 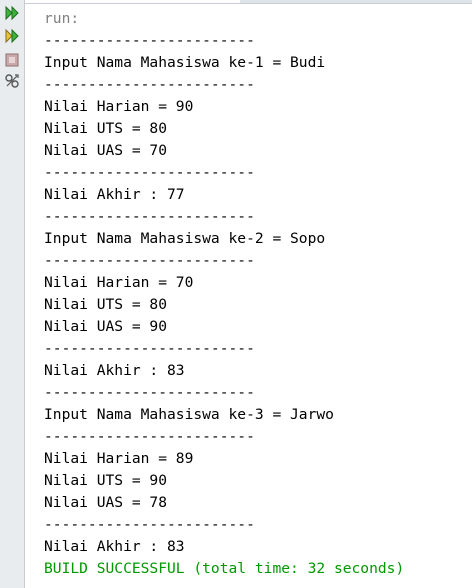 I want to click on output-line: Nilai Harian = 70, so click(x=119, y=282).